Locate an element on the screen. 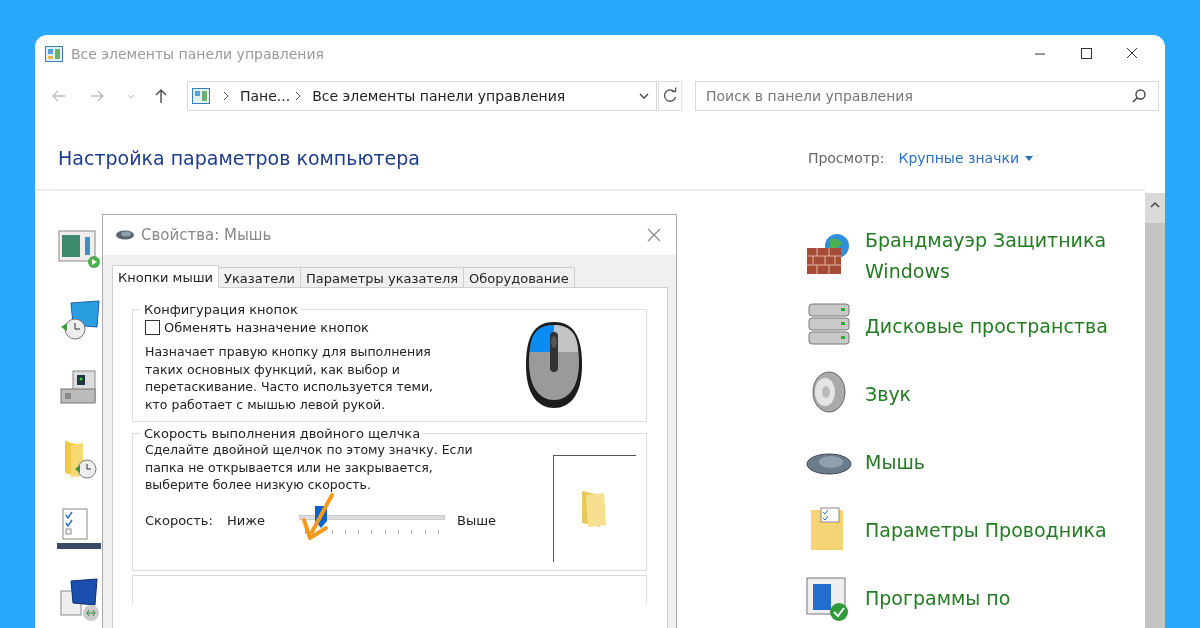 Image resolution: width=1200 pixels, height=628 pixels. test-area is located at coordinates (594, 508).